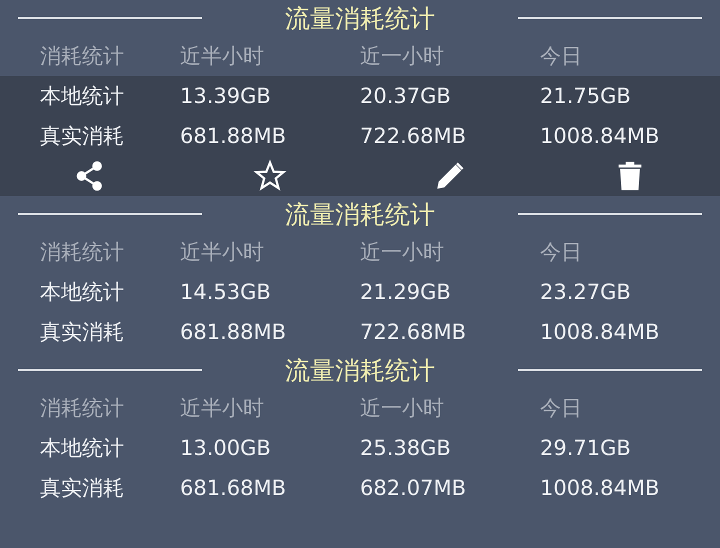 The image size is (720, 548). Describe the element at coordinates (406, 96) in the screenshot. I see `table-cell-text: 20.37GB` at that location.